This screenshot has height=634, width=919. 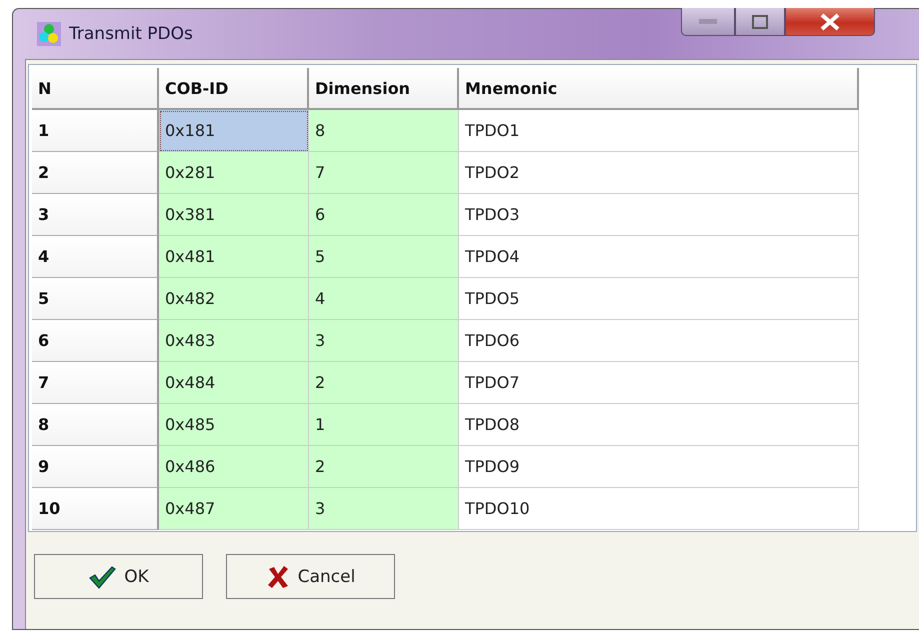 I want to click on column-header: N, so click(x=95, y=89).